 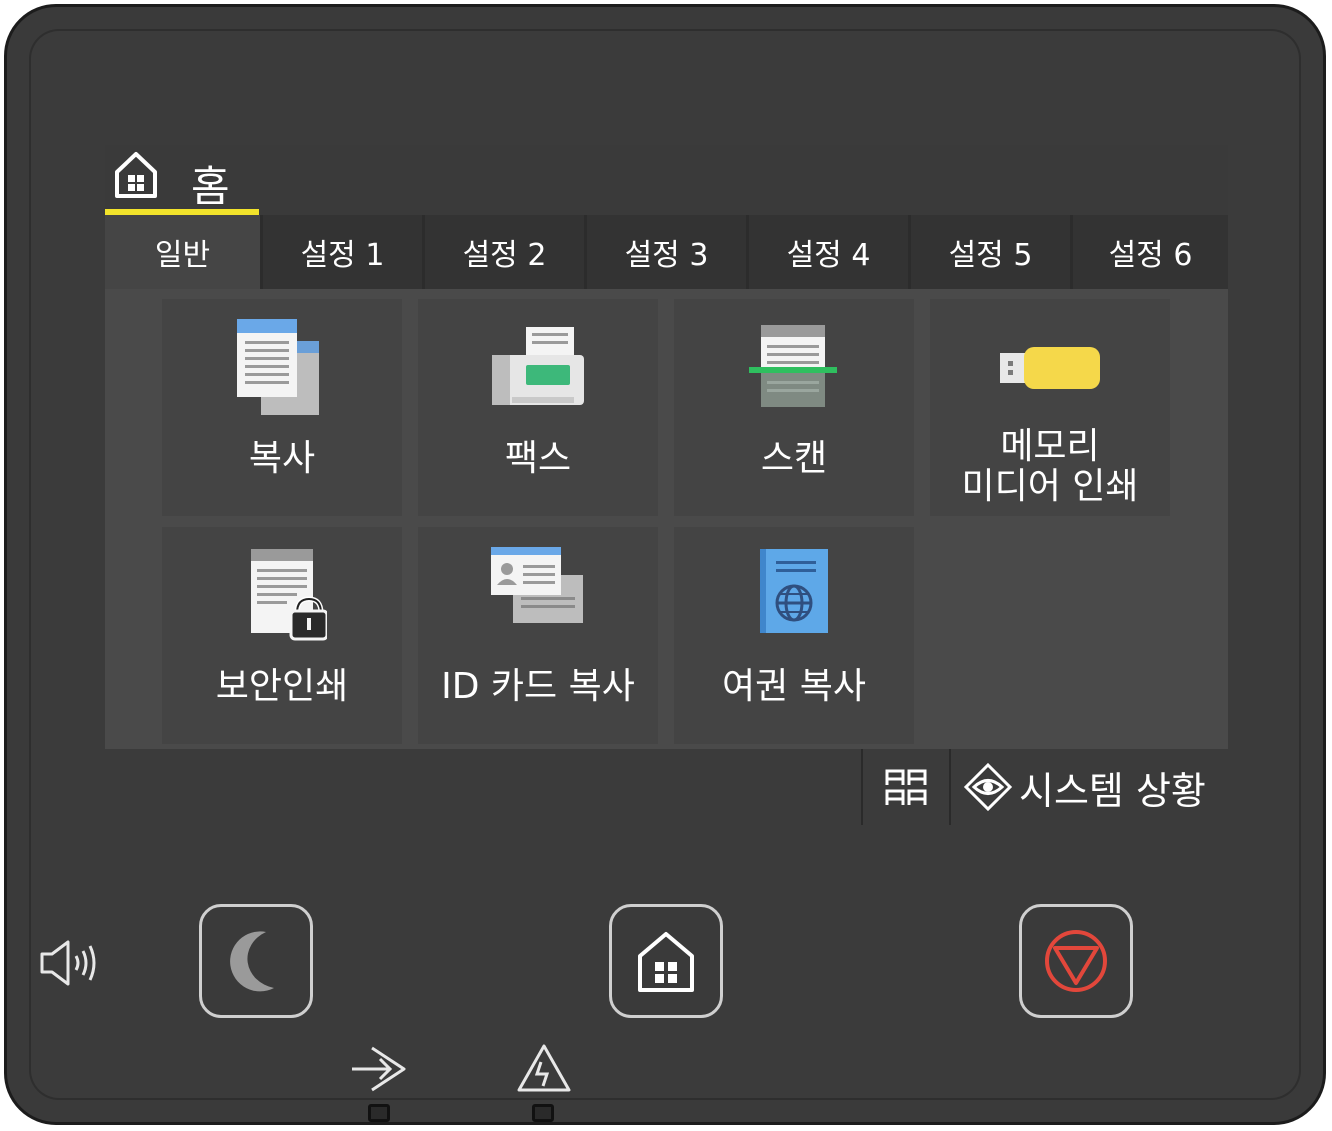 What do you see at coordinates (794, 591) in the screenshot?
I see `passport-copy-icon` at bounding box center [794, 591].